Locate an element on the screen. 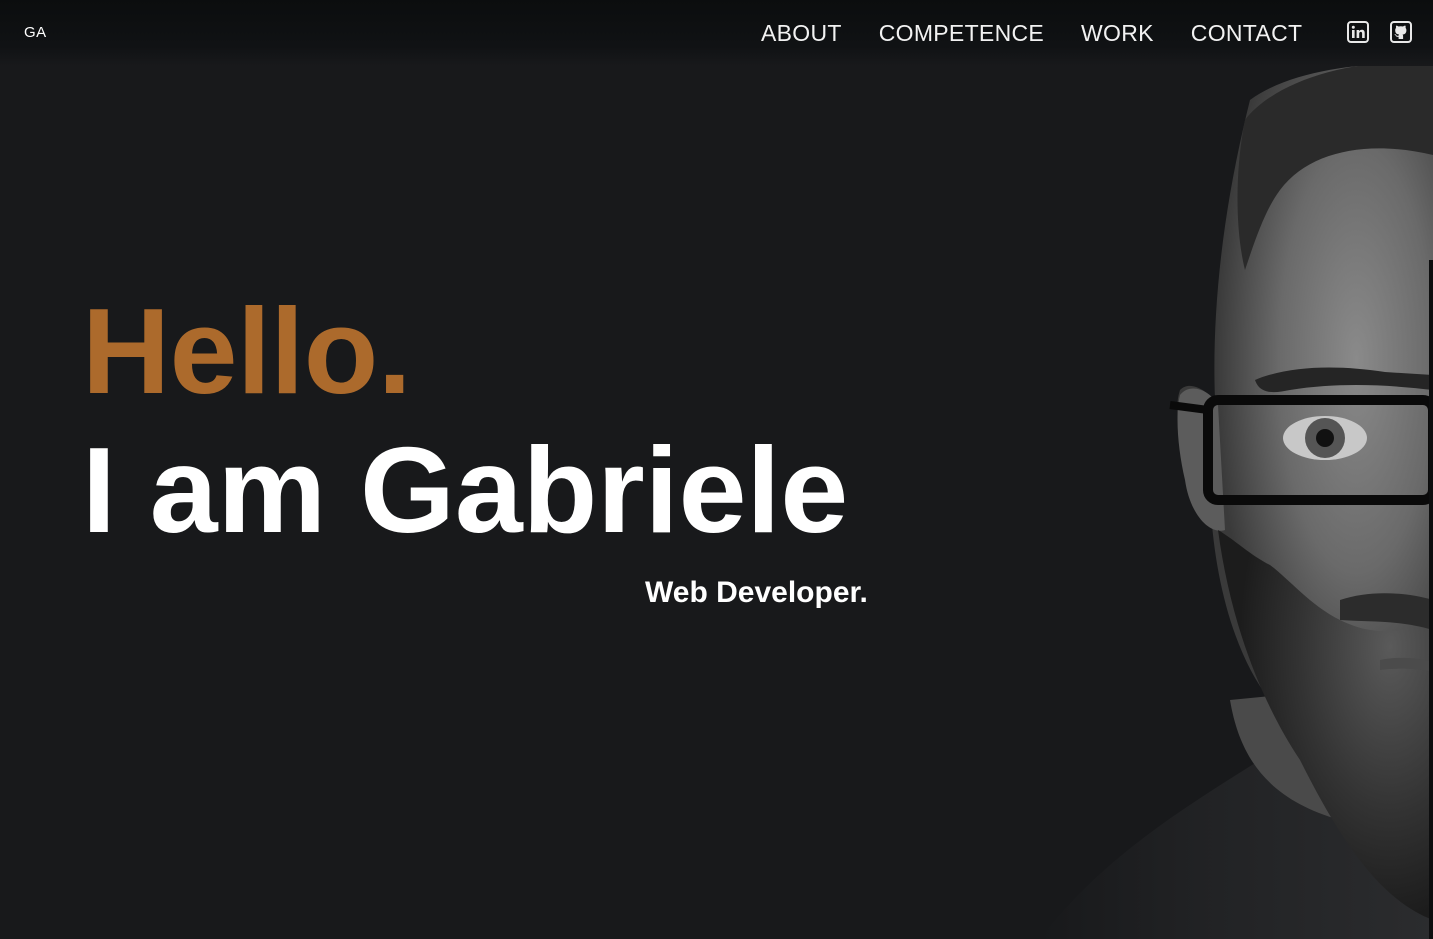 This screenshot has height=939, width=1433. hero-role: Web Developer. is located at coordinates (756, 592).